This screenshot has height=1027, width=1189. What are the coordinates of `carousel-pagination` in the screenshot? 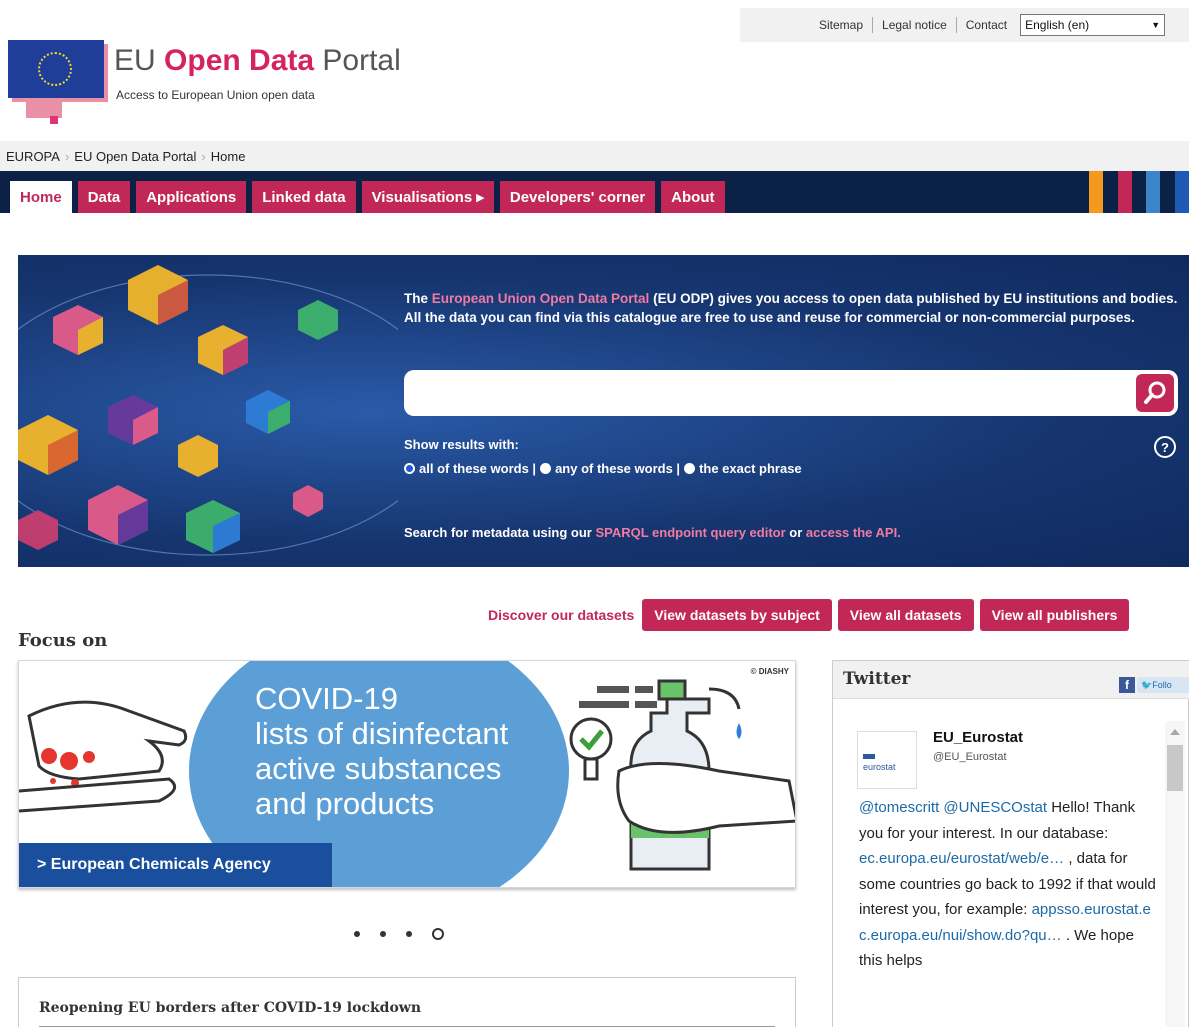 It's located at (399, 934).